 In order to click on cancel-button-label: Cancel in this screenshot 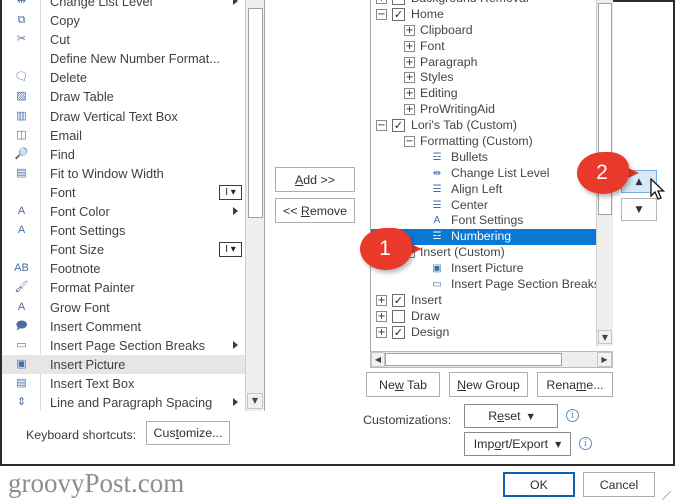, I will do `click(619, 484)`.